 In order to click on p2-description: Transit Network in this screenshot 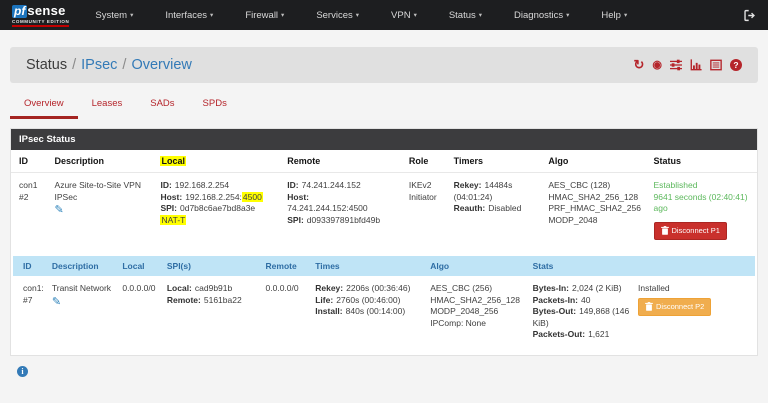, I will do `click(81, 288)`.